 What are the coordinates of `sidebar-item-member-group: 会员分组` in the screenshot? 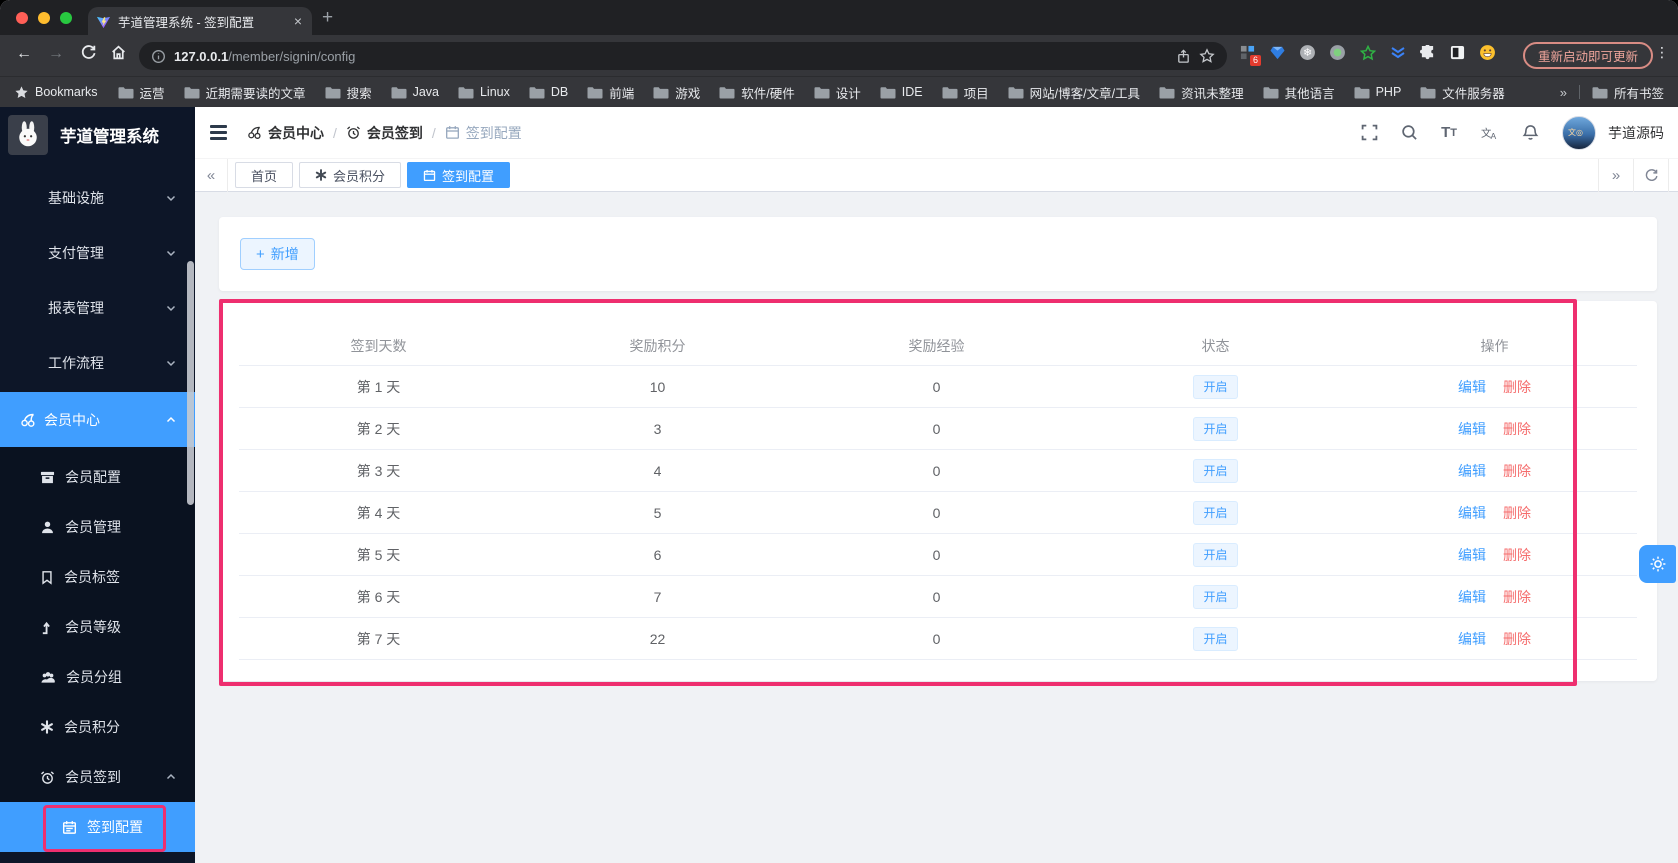 It's located at (97, 677).